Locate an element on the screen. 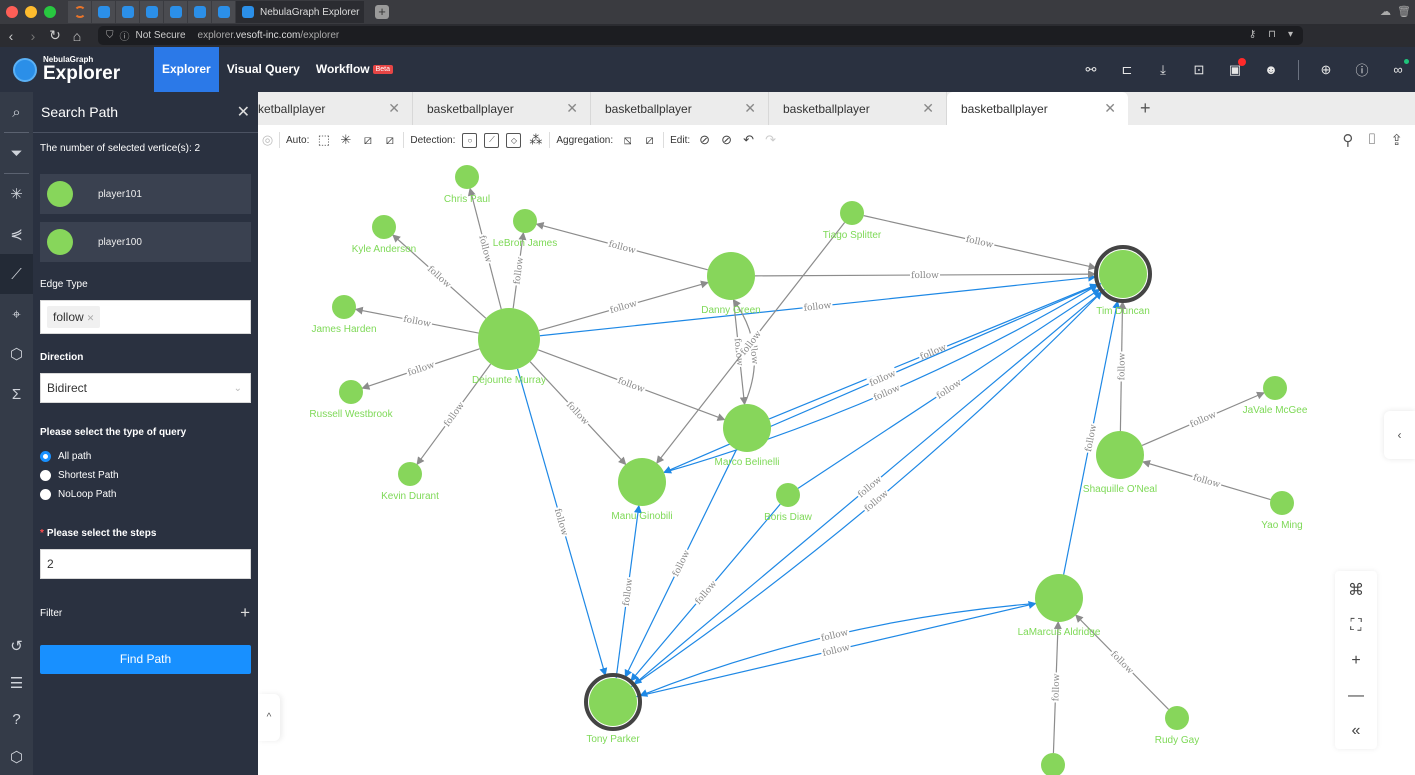 The image size is (1415, 775). edge-type-select: follow ✕ is located at coordinates (145, 317).